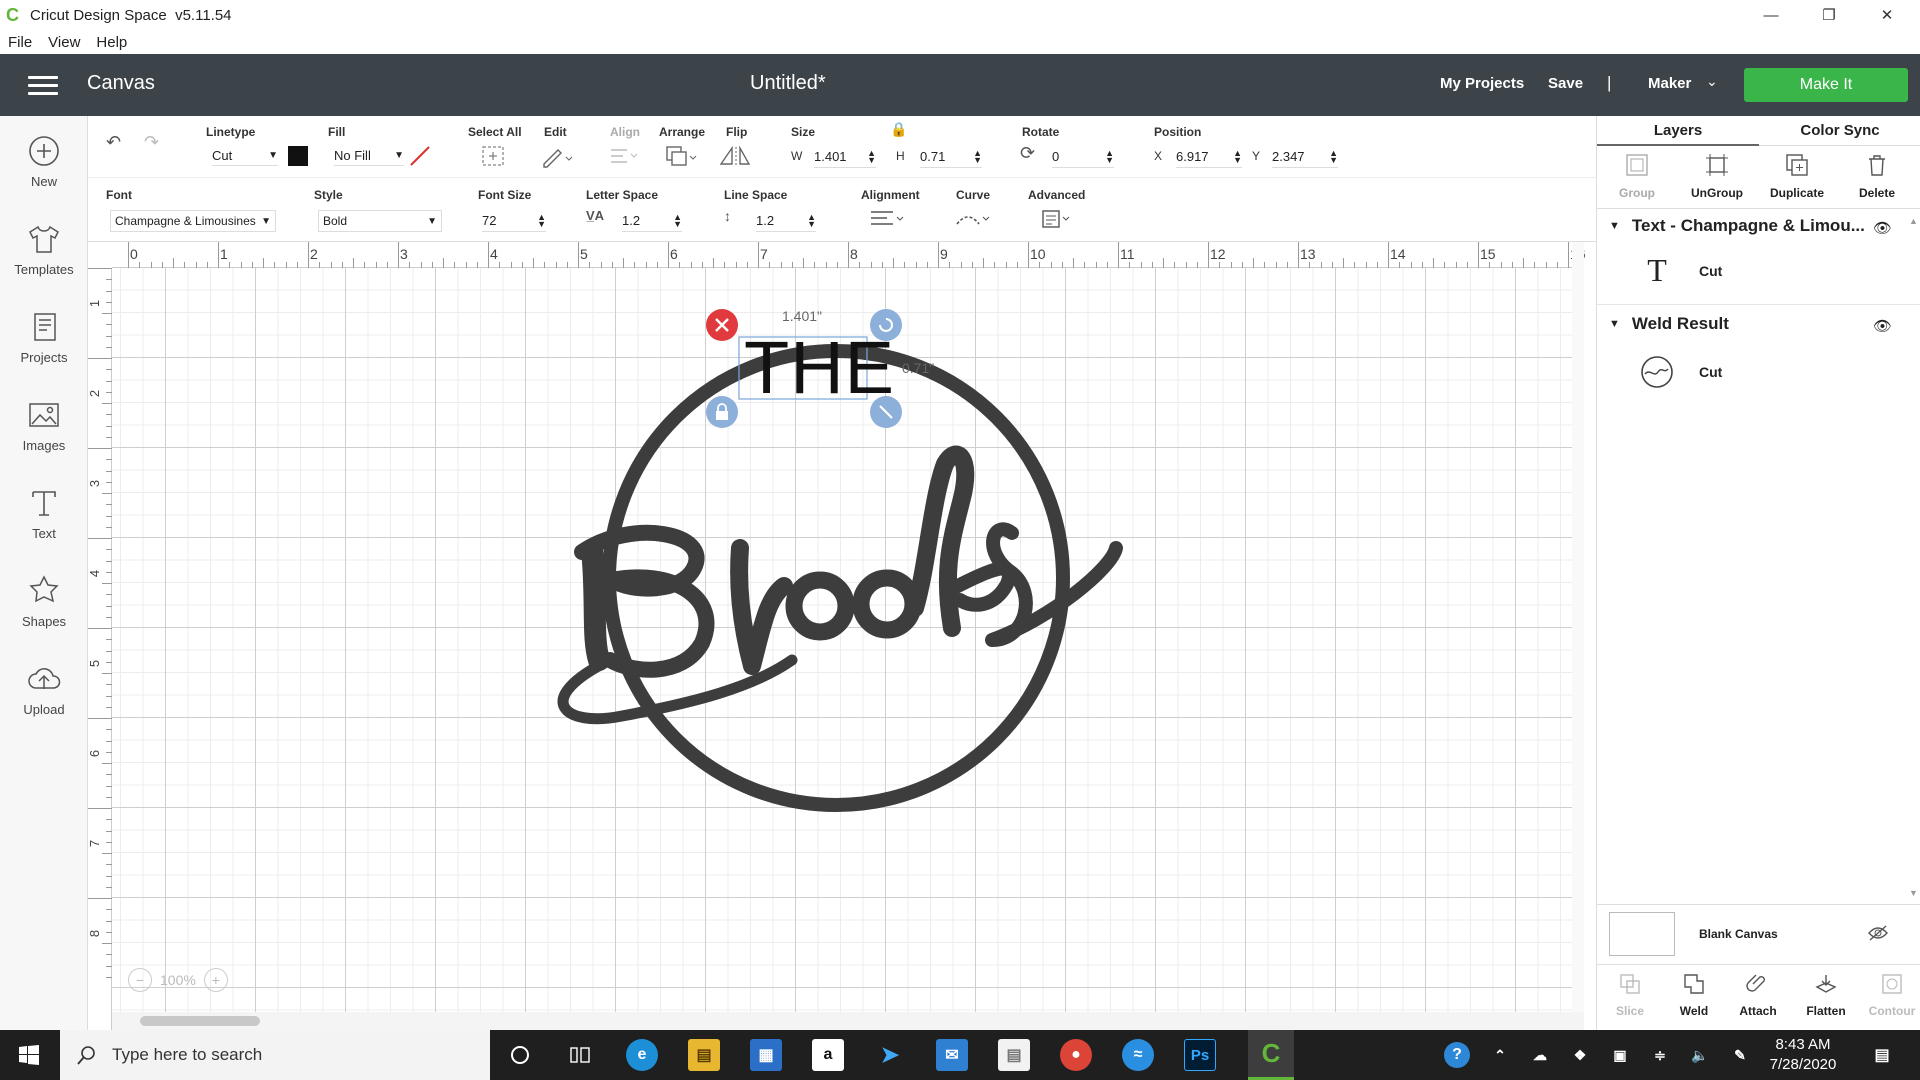  What do you see at coordinates (1271, 1055) in the screenshot?
I see `cricut-taskbar-icon: C` at bounding box center [1271, 1055].